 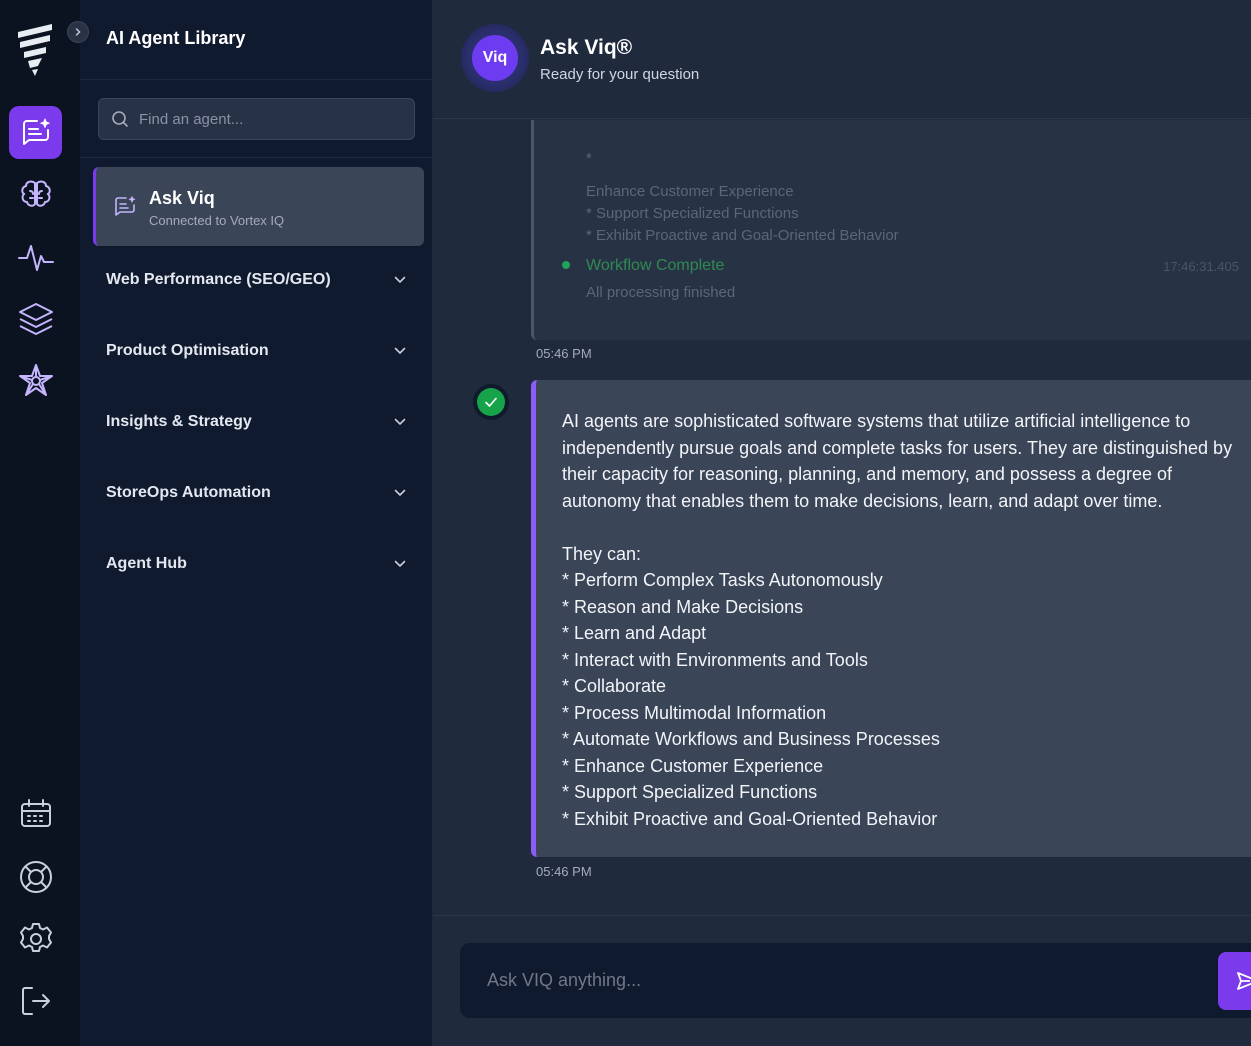 I want to click on nav-calendar, so click(x=35, y=813).